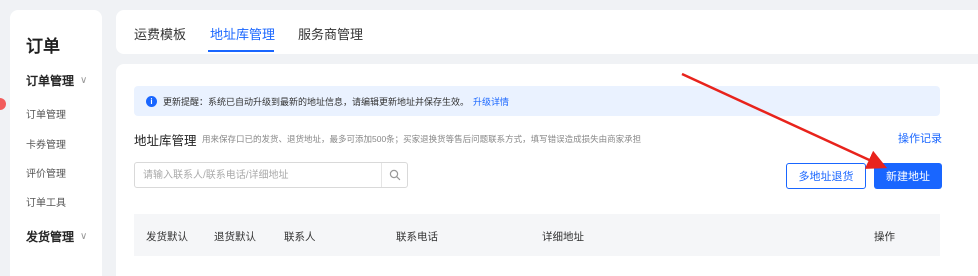 The width and height of the screenshot is (978, 276). I want to click on tab-bar: 运费模板 地址库管理 服务商管理, so click(547, 32).